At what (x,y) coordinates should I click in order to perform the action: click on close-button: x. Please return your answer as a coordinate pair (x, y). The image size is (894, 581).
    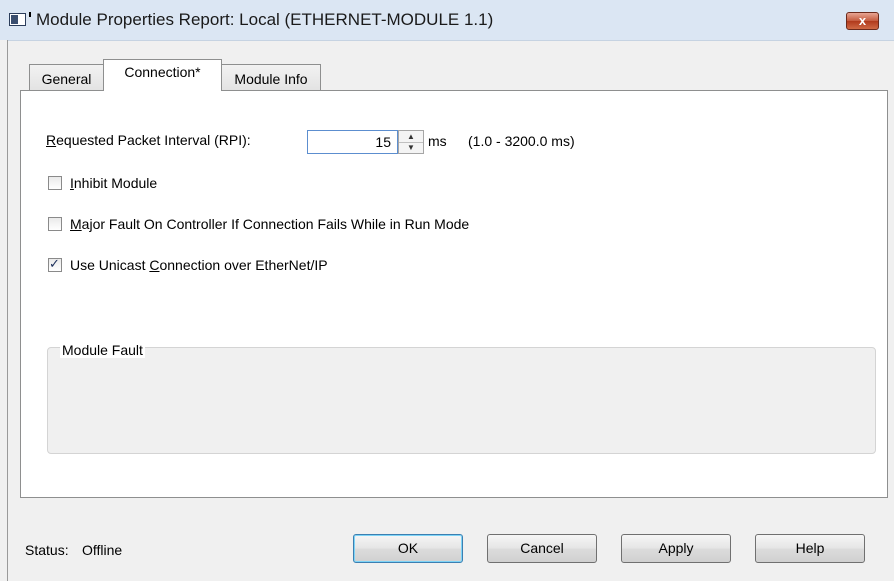
    Looking at the image, I should click on (862, 21).